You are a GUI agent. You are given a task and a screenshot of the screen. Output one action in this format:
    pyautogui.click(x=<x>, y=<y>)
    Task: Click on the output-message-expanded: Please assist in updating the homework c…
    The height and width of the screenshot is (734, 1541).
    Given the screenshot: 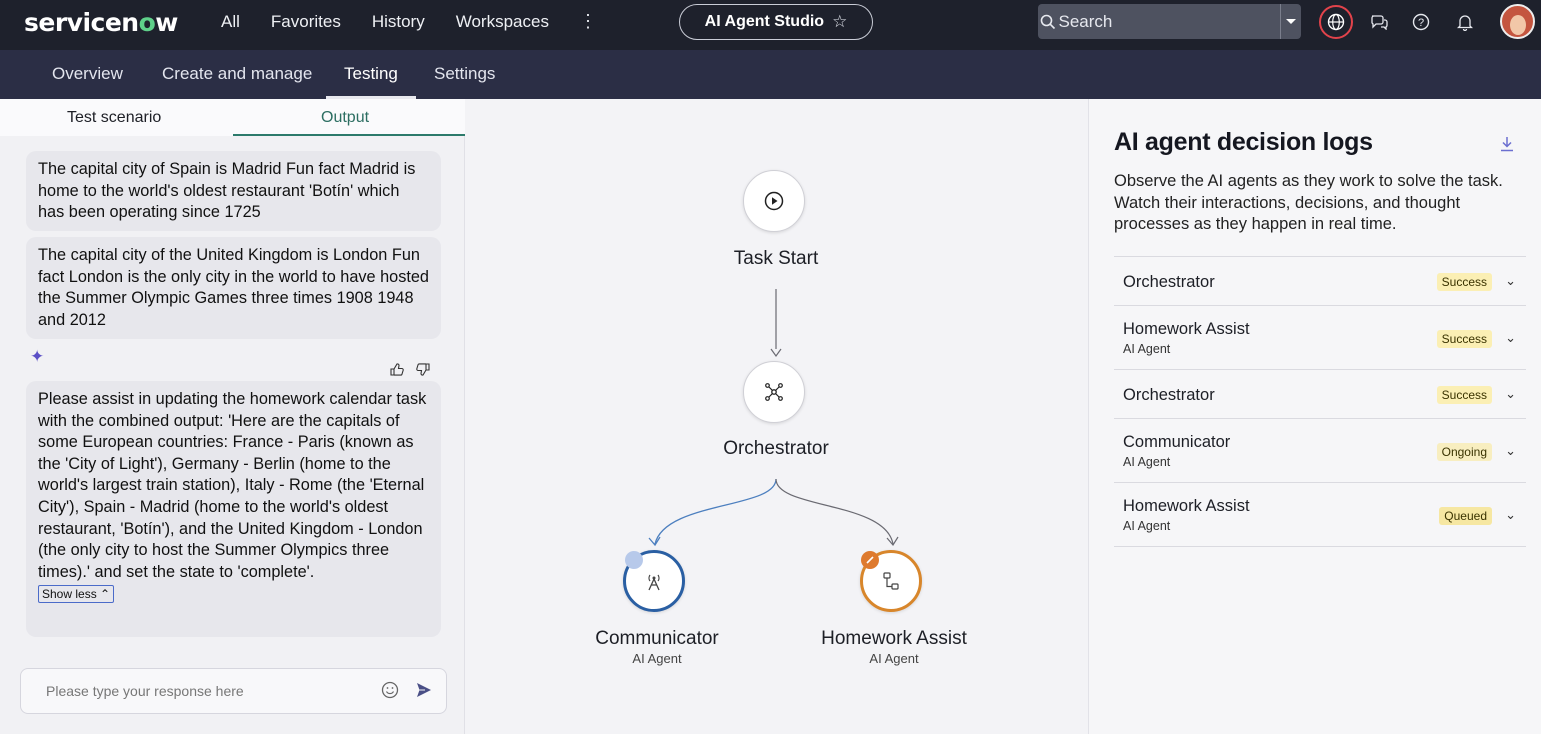 What is the action you would take?
    pyautogui.click(x=233, y=509)
    